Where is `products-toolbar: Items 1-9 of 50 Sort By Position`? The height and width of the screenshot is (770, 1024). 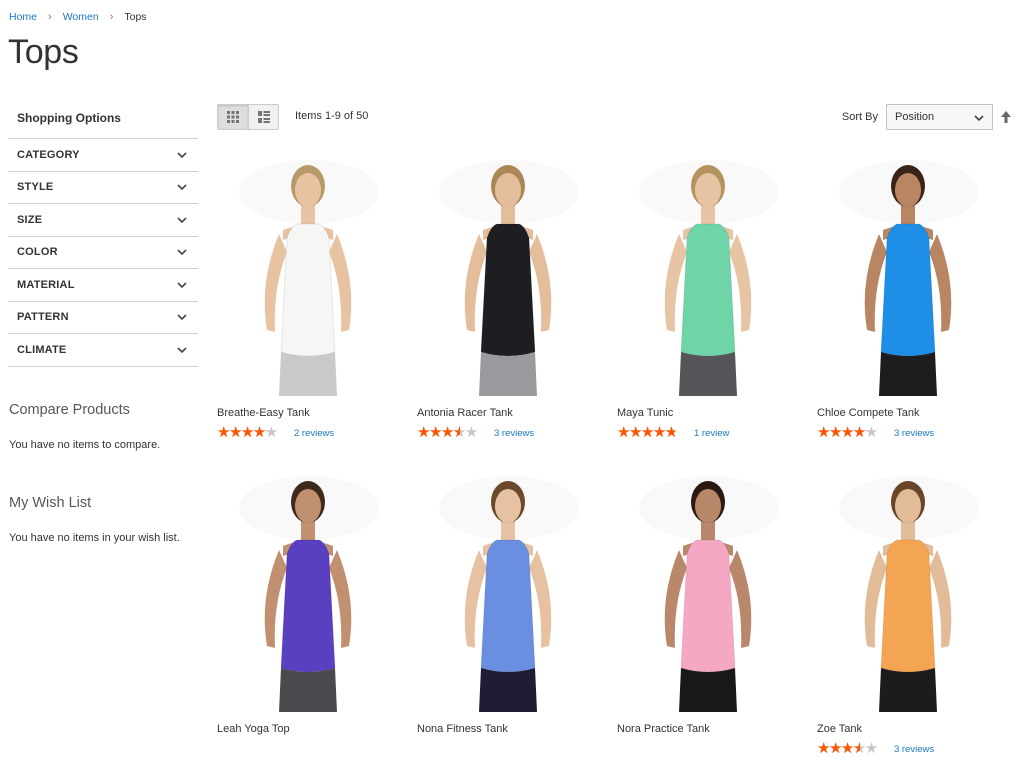
products-toolbar: Items 1-9 of 50 Sort By Position is located at coordinates (614, 117).